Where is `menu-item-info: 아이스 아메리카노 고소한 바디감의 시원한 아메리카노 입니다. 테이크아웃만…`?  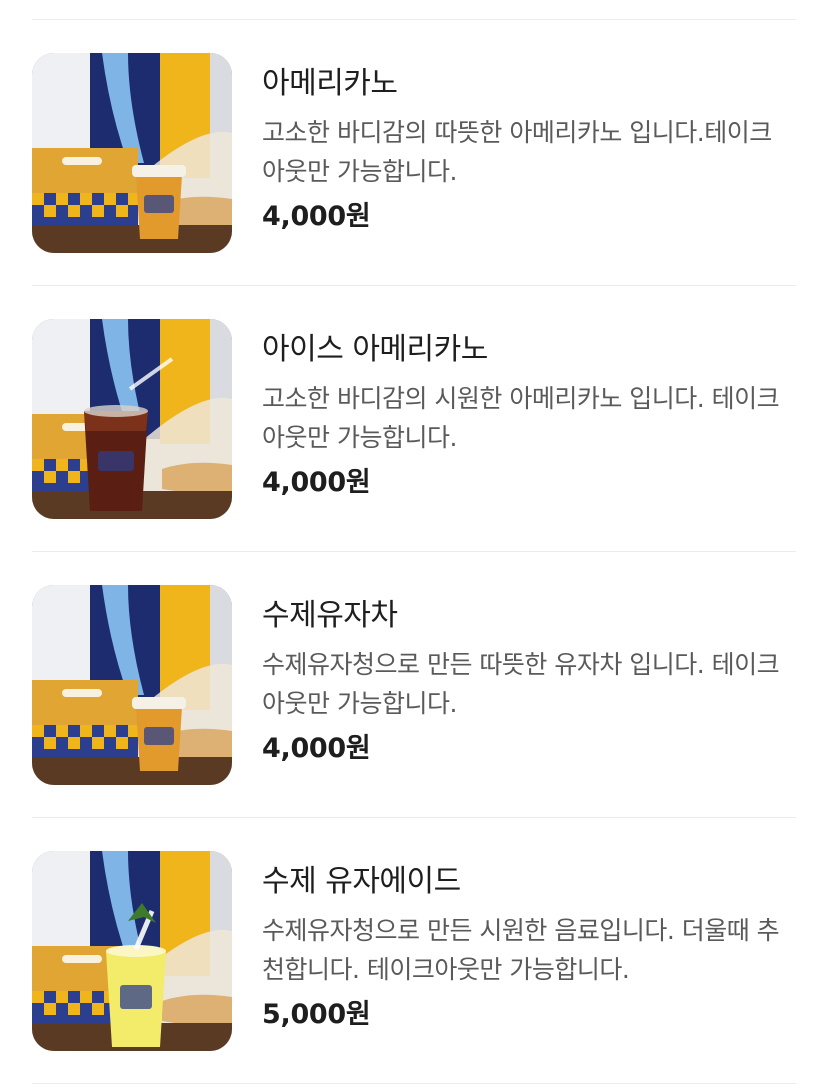
menu-item-info: 아이스 아메리카노 고소한 바디감의 시원한 아메리카노 입니다. 테이크아웃만… is located at coordinates (529, 416).